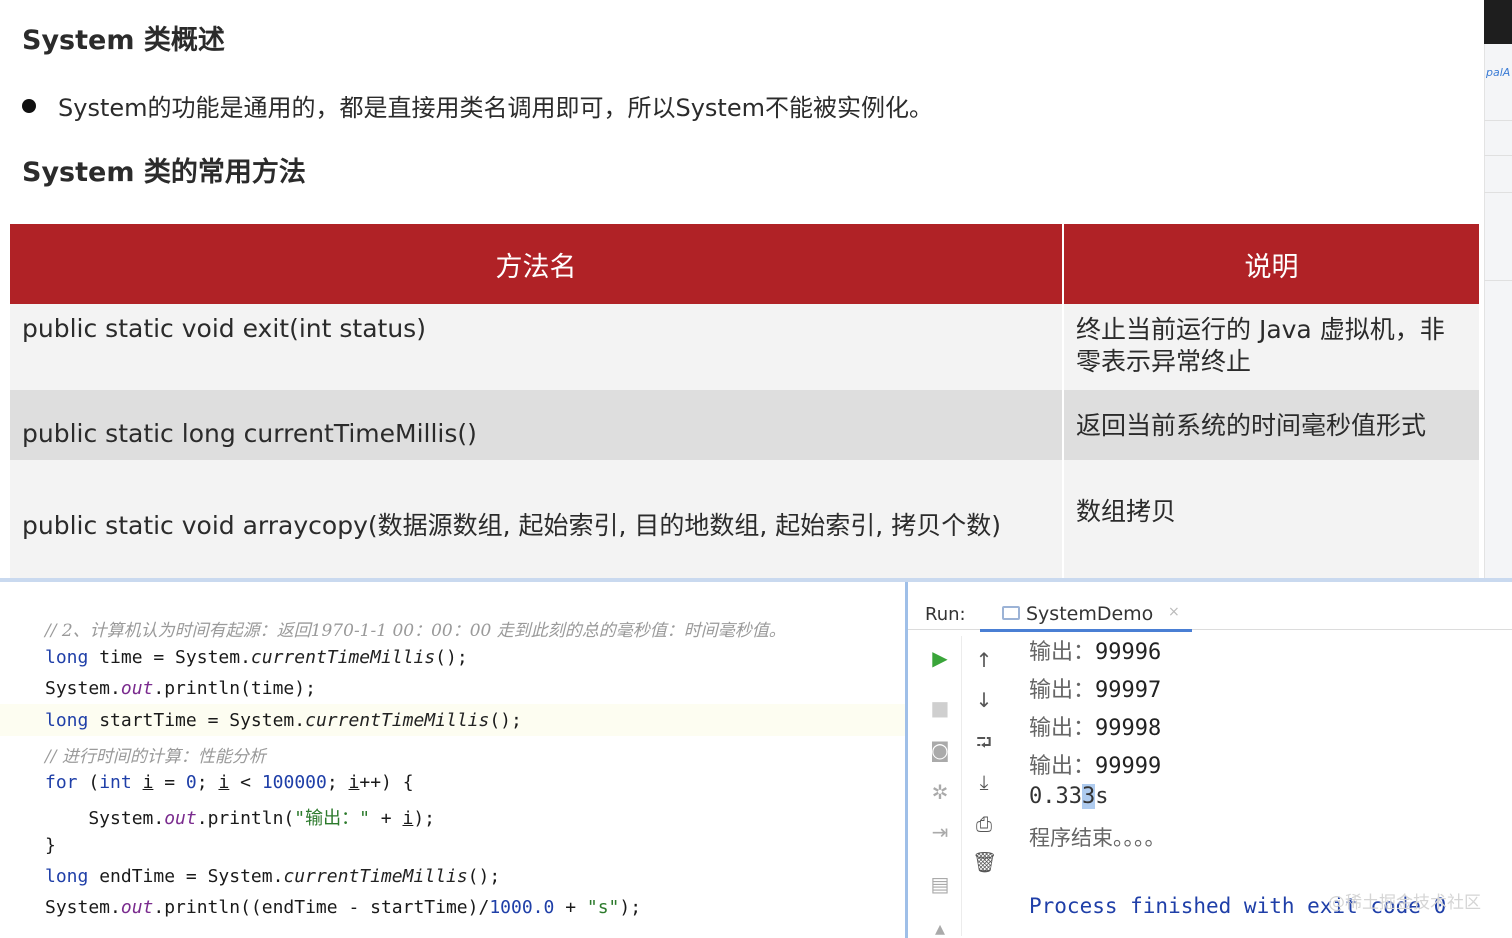  I want to click on run-icon: ▶, so click(940, 658).